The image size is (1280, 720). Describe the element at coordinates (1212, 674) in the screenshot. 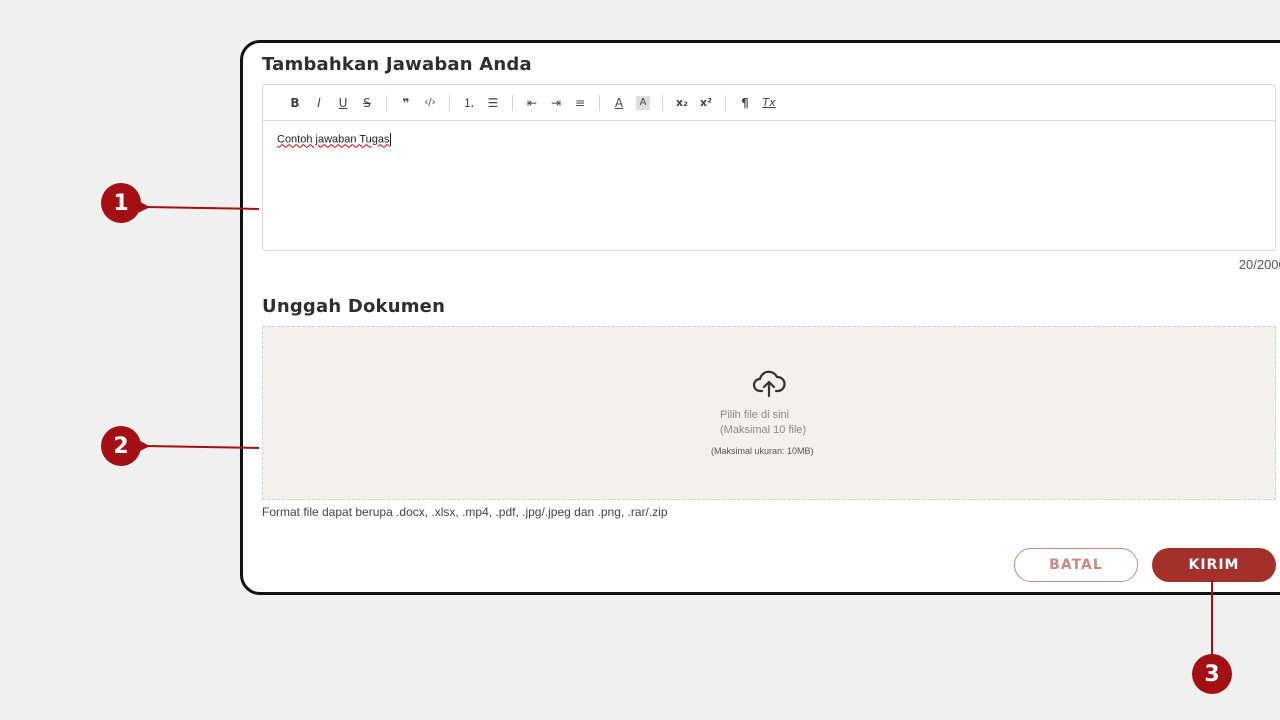

I see `marker-3: 3` at that location.